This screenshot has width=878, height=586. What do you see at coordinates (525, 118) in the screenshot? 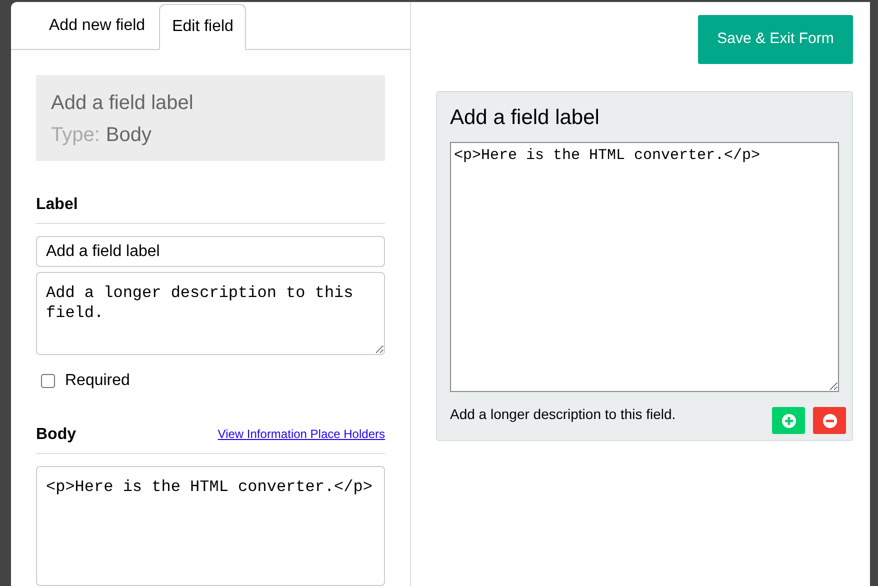
I see `preview-title: Add a field label` at bounding box center [525, 118].